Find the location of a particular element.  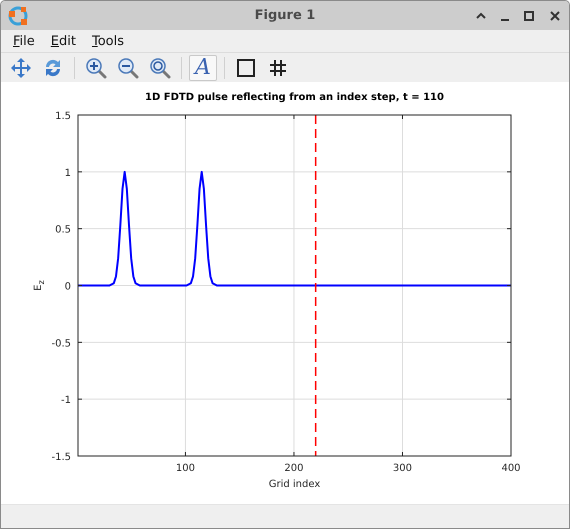

text-tool-button: A is located at coordinates (203, 67).